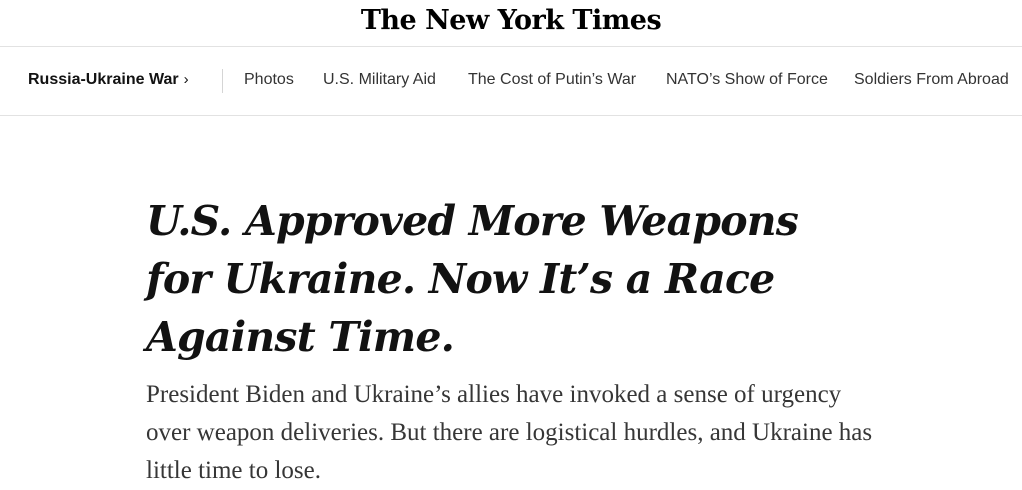  Describe the element at coordinates (511, 20) in the screenshot. I see `nyt-logo: The New York Times` at that location.